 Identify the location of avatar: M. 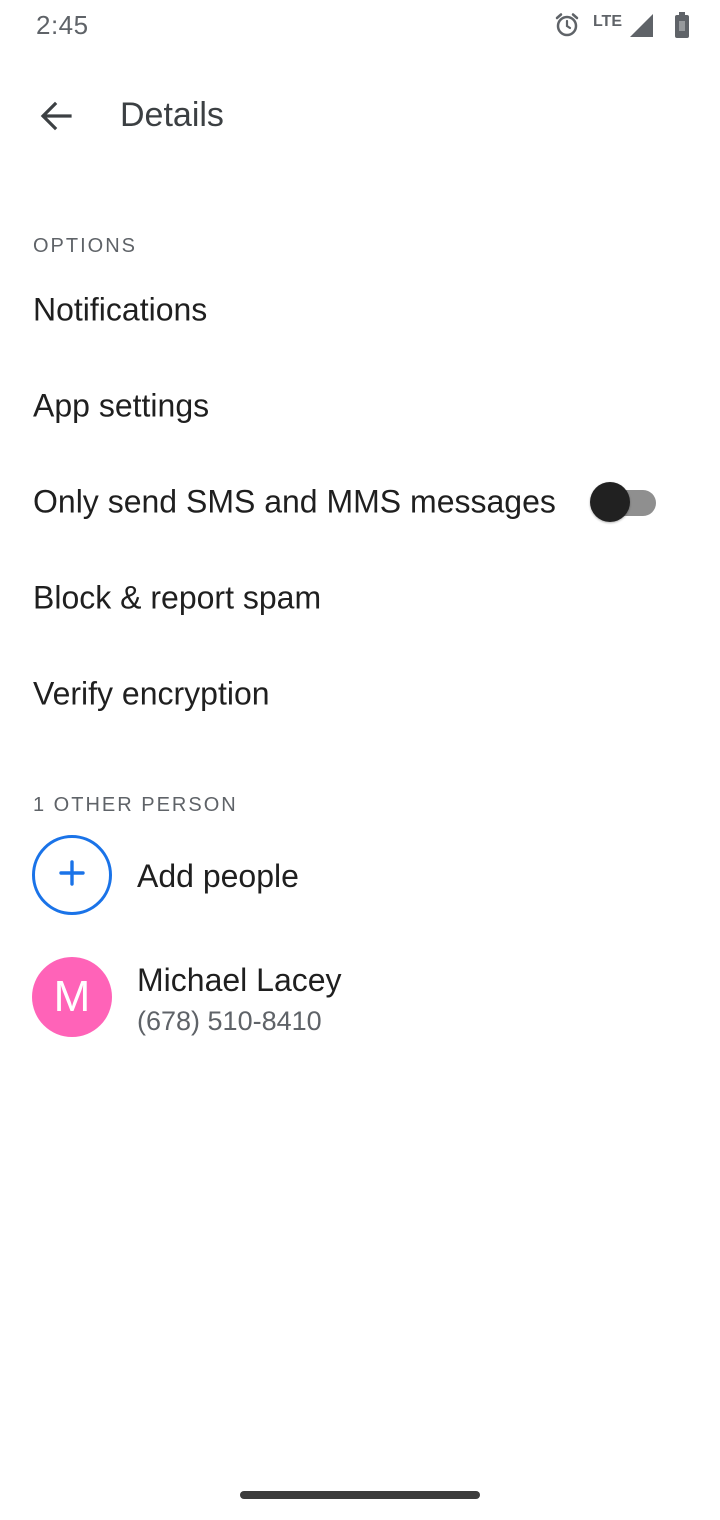
(72, 997).